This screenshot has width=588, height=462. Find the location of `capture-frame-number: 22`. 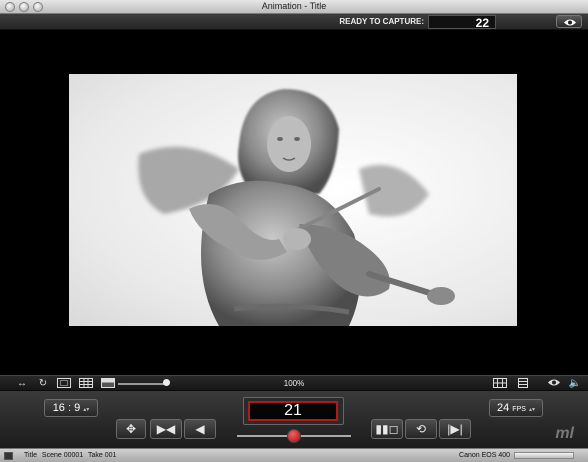

capture-frame-number: 22 is located at coordinates (482, 23).